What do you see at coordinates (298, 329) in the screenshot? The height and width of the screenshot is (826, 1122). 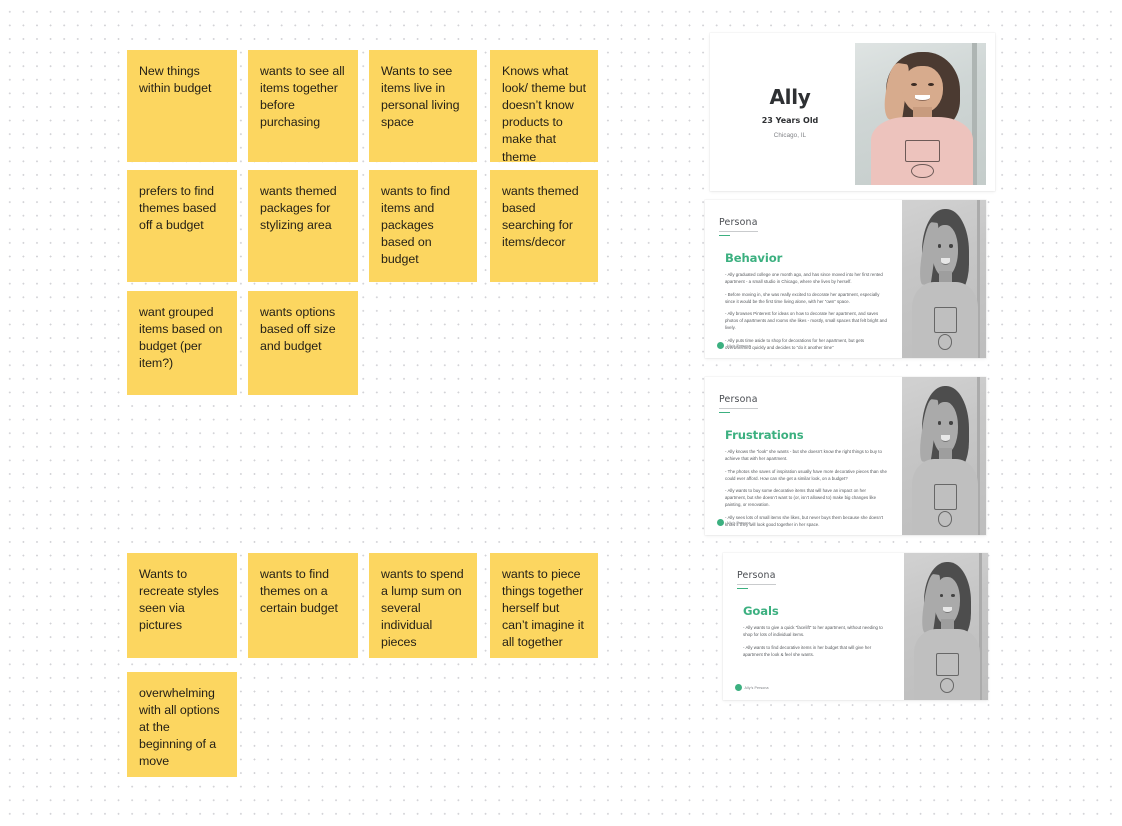 I see `sticky-note-text: wants options based off size and budget` at bounding box center [298, 329].